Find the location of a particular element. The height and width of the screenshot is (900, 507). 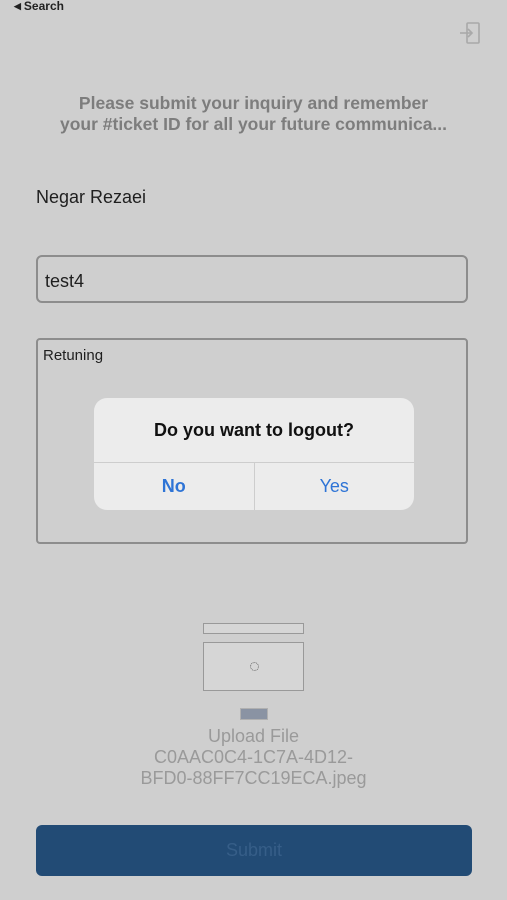

submit-button: Submit is located at coordinates (254, 850).